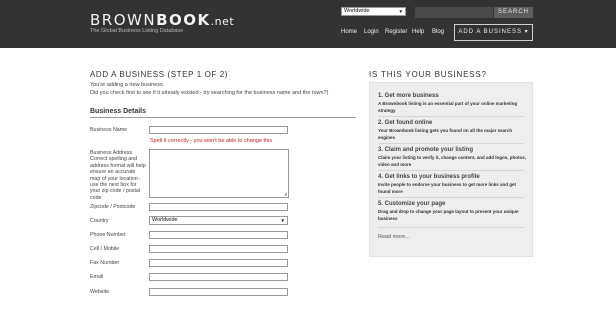  I want to click on logo-text-brown: BROWN, so click(123, 20).